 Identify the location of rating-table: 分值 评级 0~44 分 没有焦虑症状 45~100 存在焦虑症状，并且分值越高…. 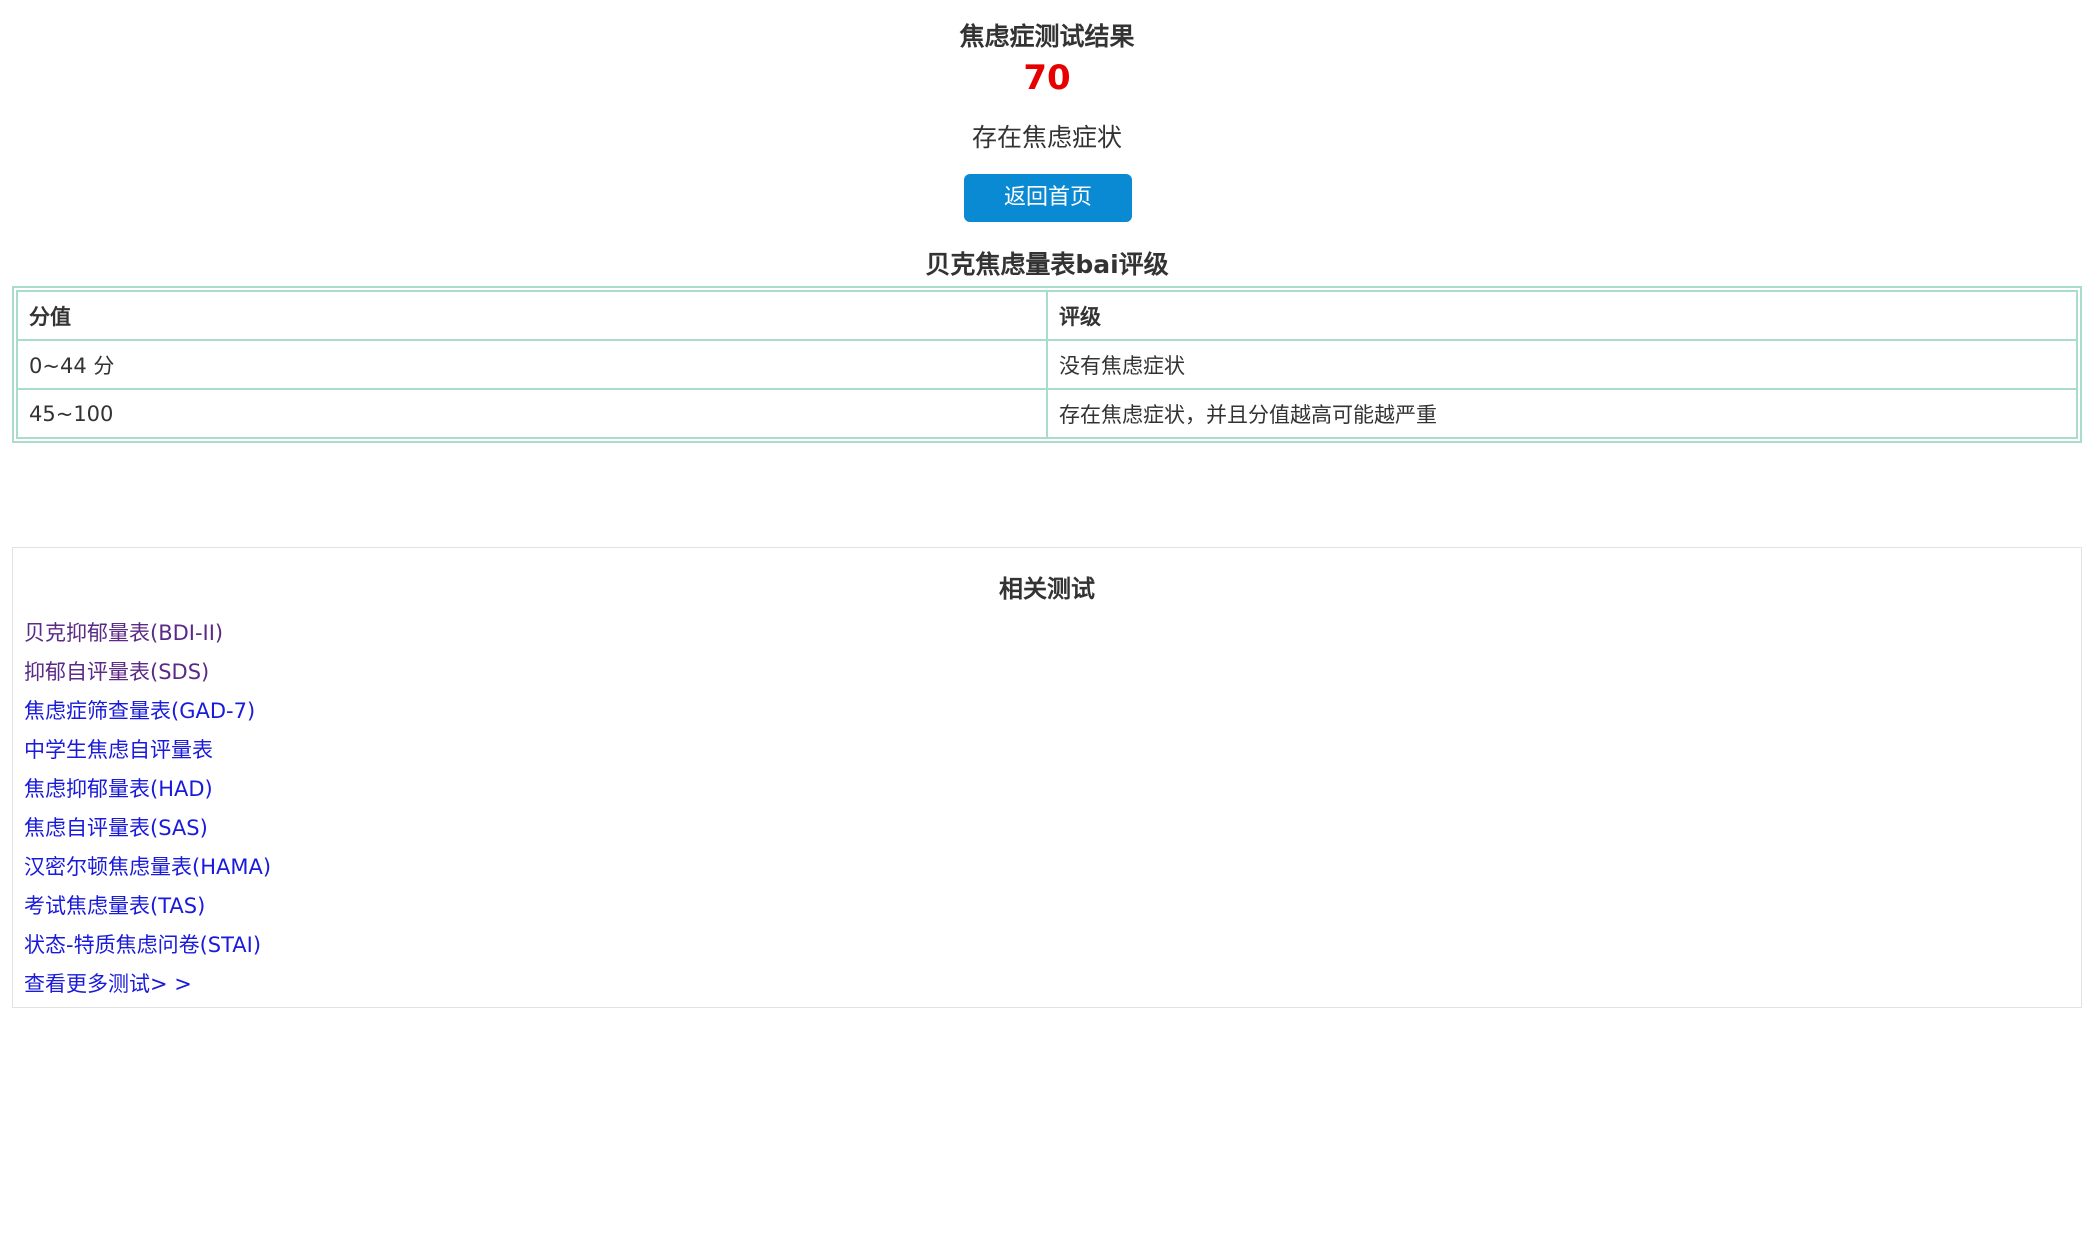
(1047, 364).